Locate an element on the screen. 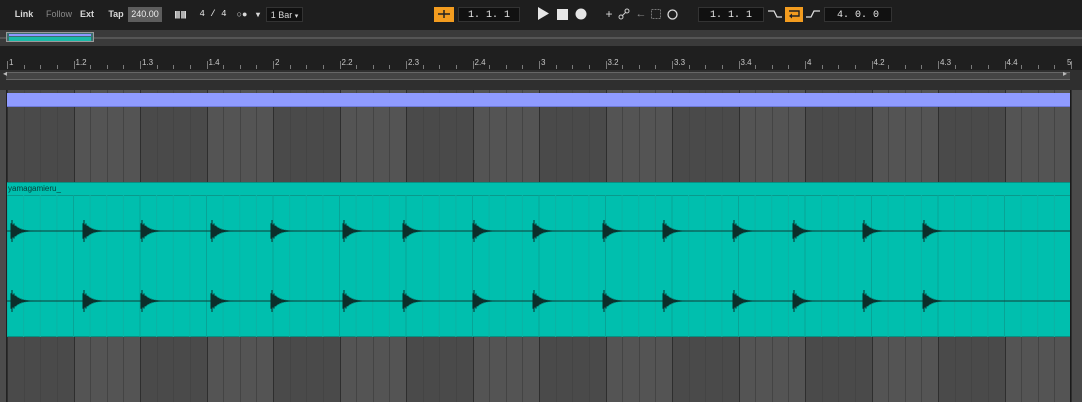 This screenshot has height=402, width=1082. overview-clip is located at coordinates (50, 39).